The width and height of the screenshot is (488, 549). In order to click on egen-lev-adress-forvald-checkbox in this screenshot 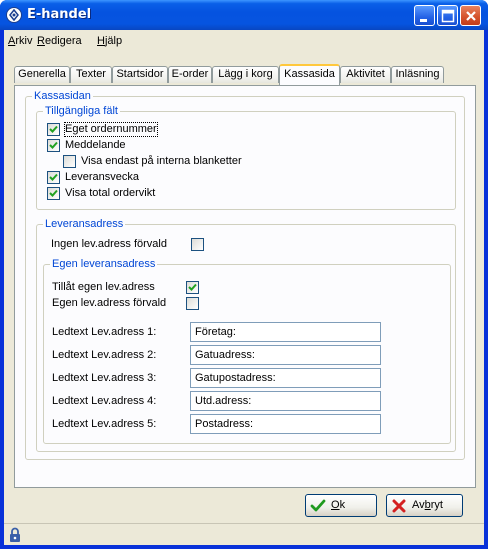, I will do `click(192, 303)`.